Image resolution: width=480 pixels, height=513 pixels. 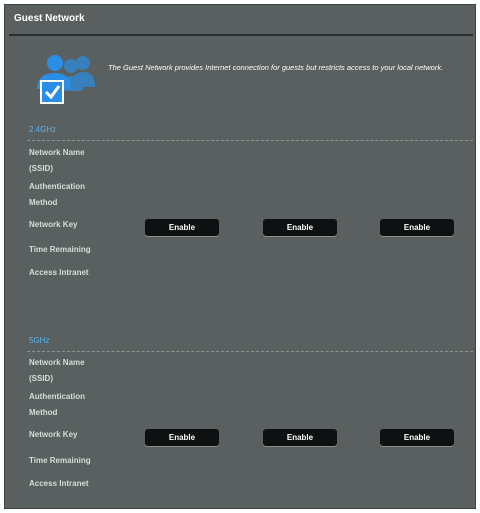 What do you see at coordinates (39, 340) in the screenshot?
I see `band-title-5ghz: 5GHz` at bounding box center [39, 340].